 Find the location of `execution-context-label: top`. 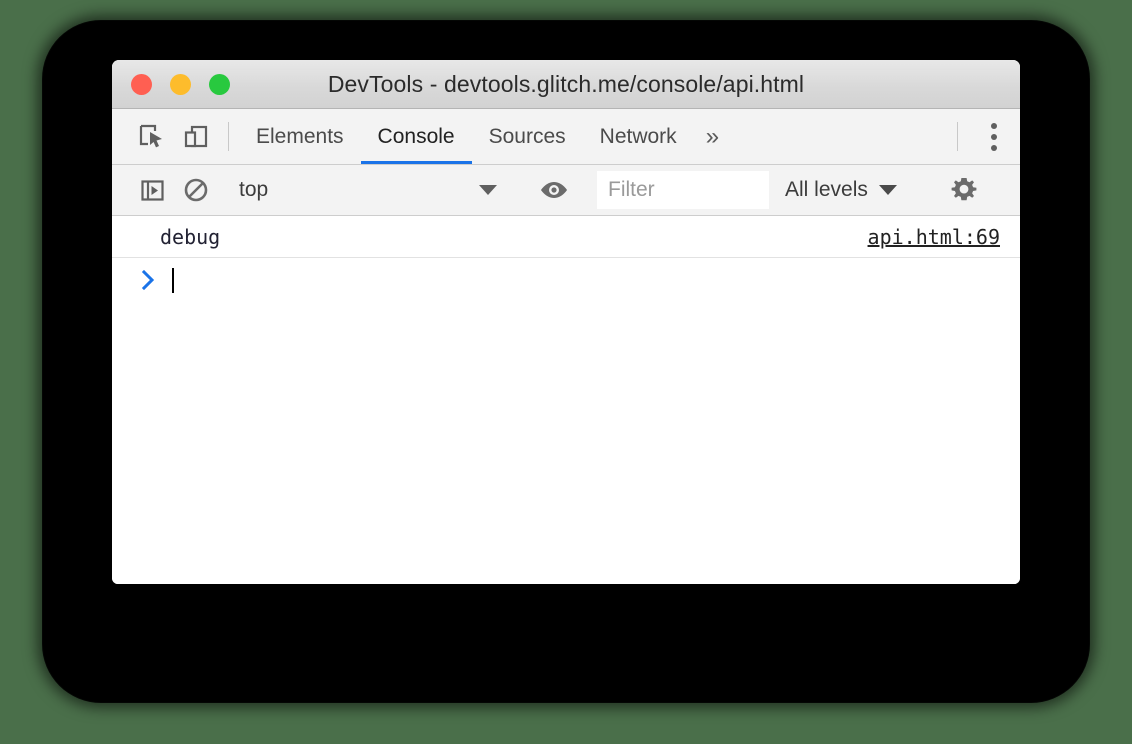

execution-context-label: top is located at coordinates (254, 189).